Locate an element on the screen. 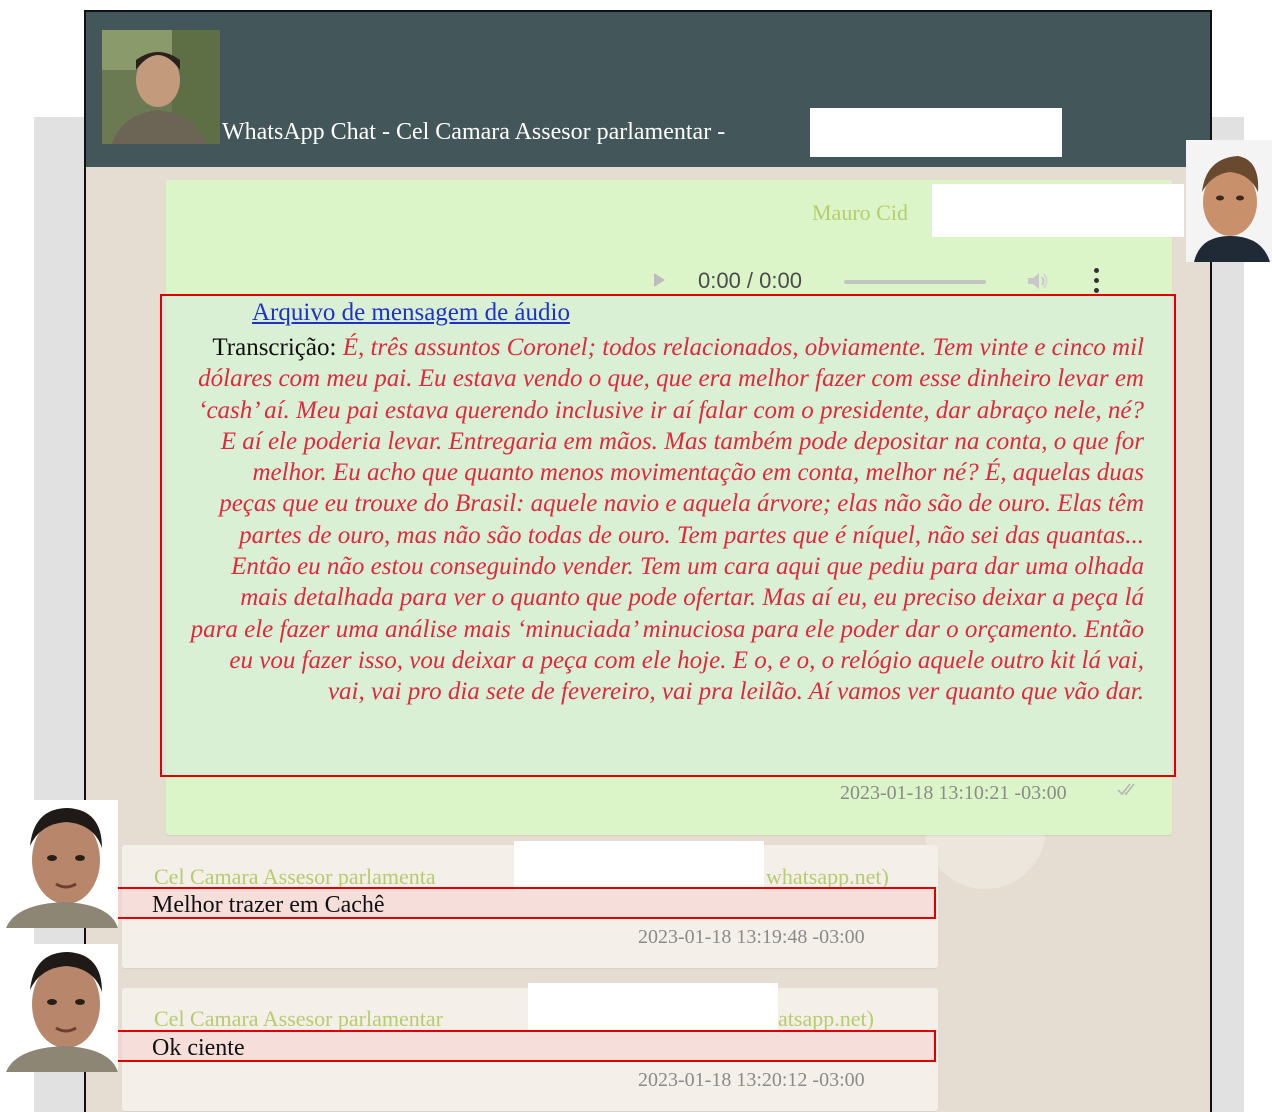  audio-time: 0:00 / 0:00 is located at coordinates (750, 280).